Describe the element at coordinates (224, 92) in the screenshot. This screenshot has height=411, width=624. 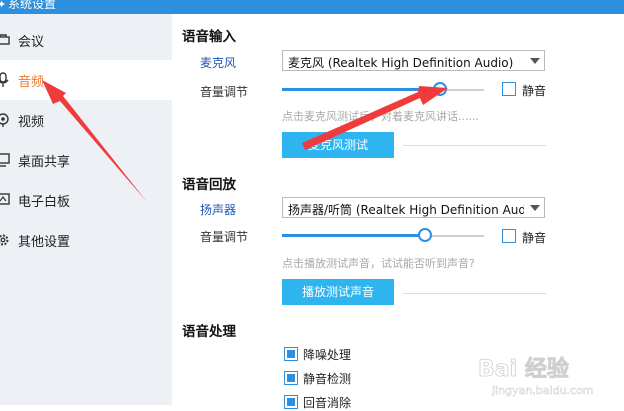
I see `input-volume-label: 音量调节` at that location.